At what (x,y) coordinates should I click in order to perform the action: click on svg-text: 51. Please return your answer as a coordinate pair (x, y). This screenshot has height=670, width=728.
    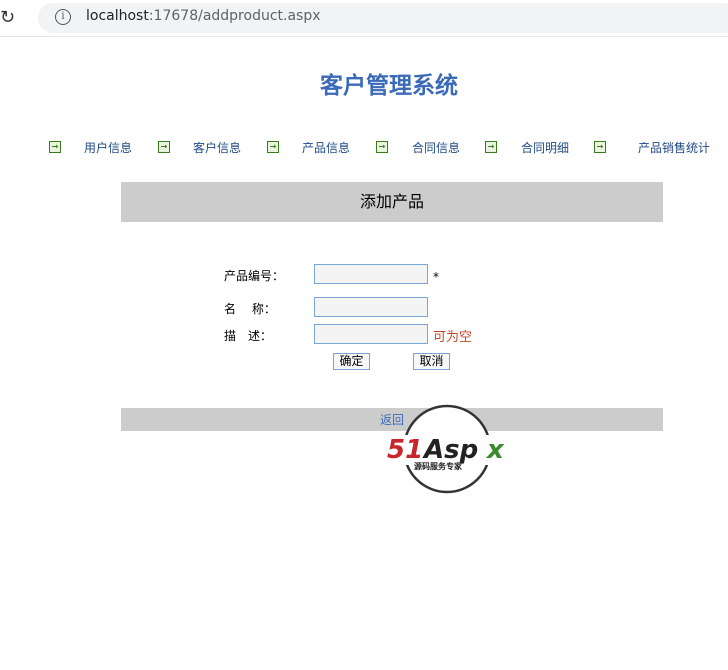
    Looking at the image, I should click on (405, 450).